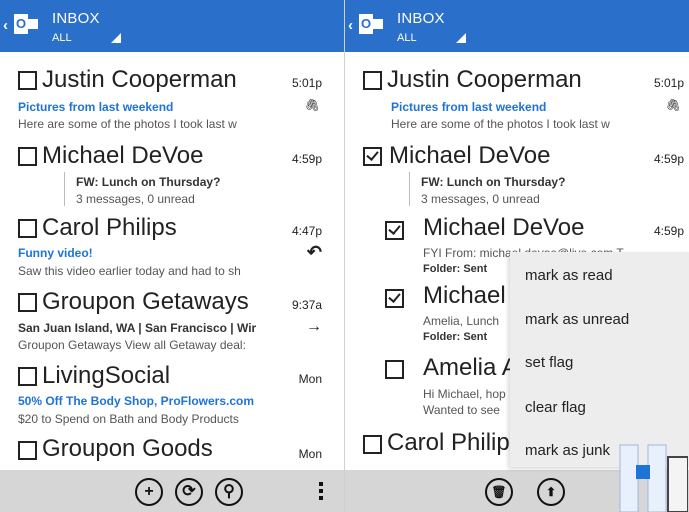  I want to click on sender-name: Groupon Goods, so click(127, 448).